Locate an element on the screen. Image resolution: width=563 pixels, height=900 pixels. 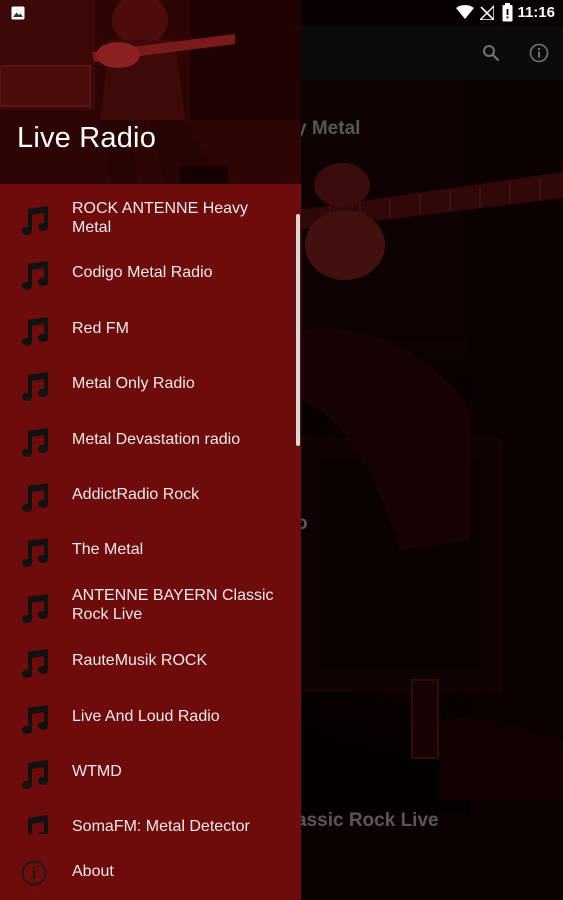
station-item: The Metal is located at coordinates (150, 551).